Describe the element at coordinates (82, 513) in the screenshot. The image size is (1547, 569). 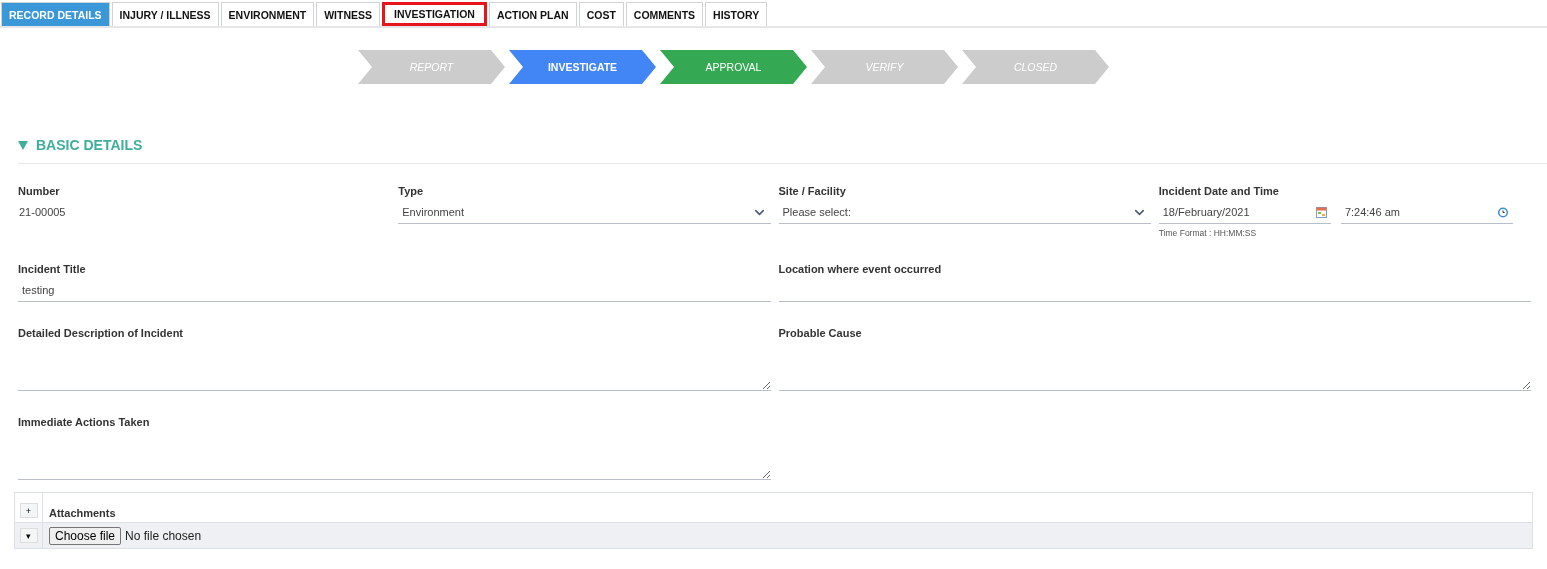
I see `attachments-title: Attachments` at that location.